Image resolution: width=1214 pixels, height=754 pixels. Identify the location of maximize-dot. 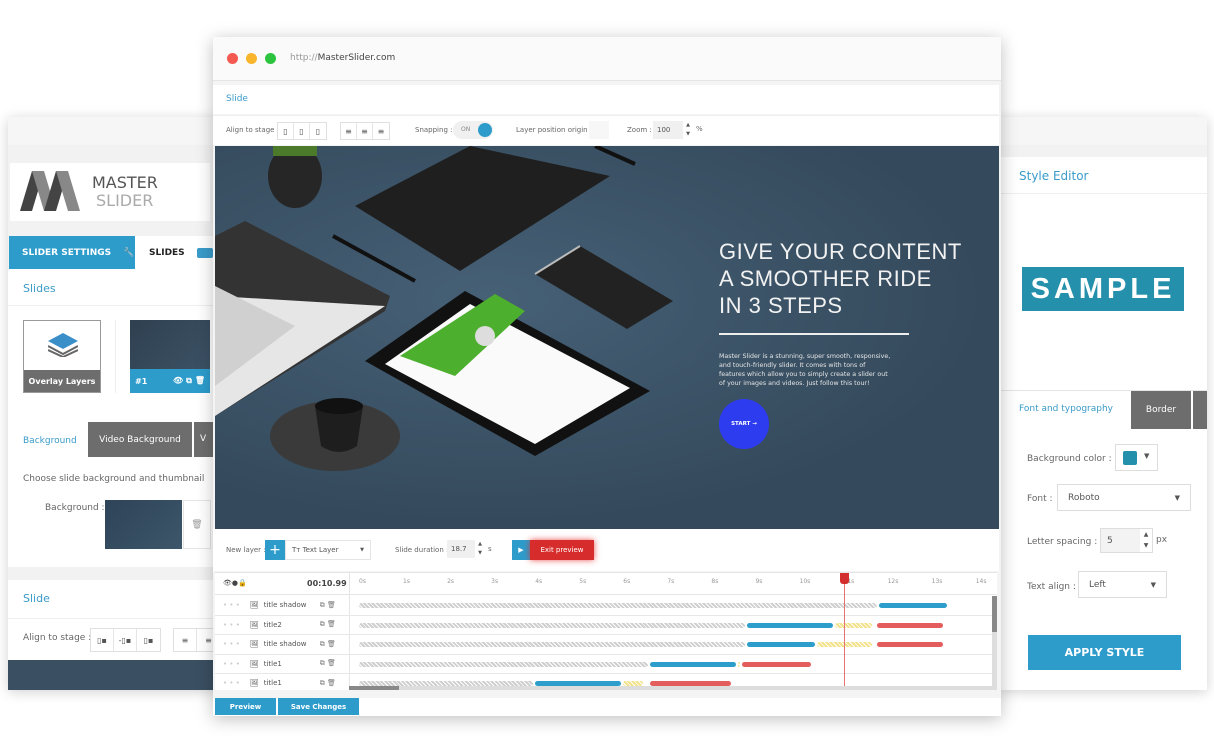
(270, 58).